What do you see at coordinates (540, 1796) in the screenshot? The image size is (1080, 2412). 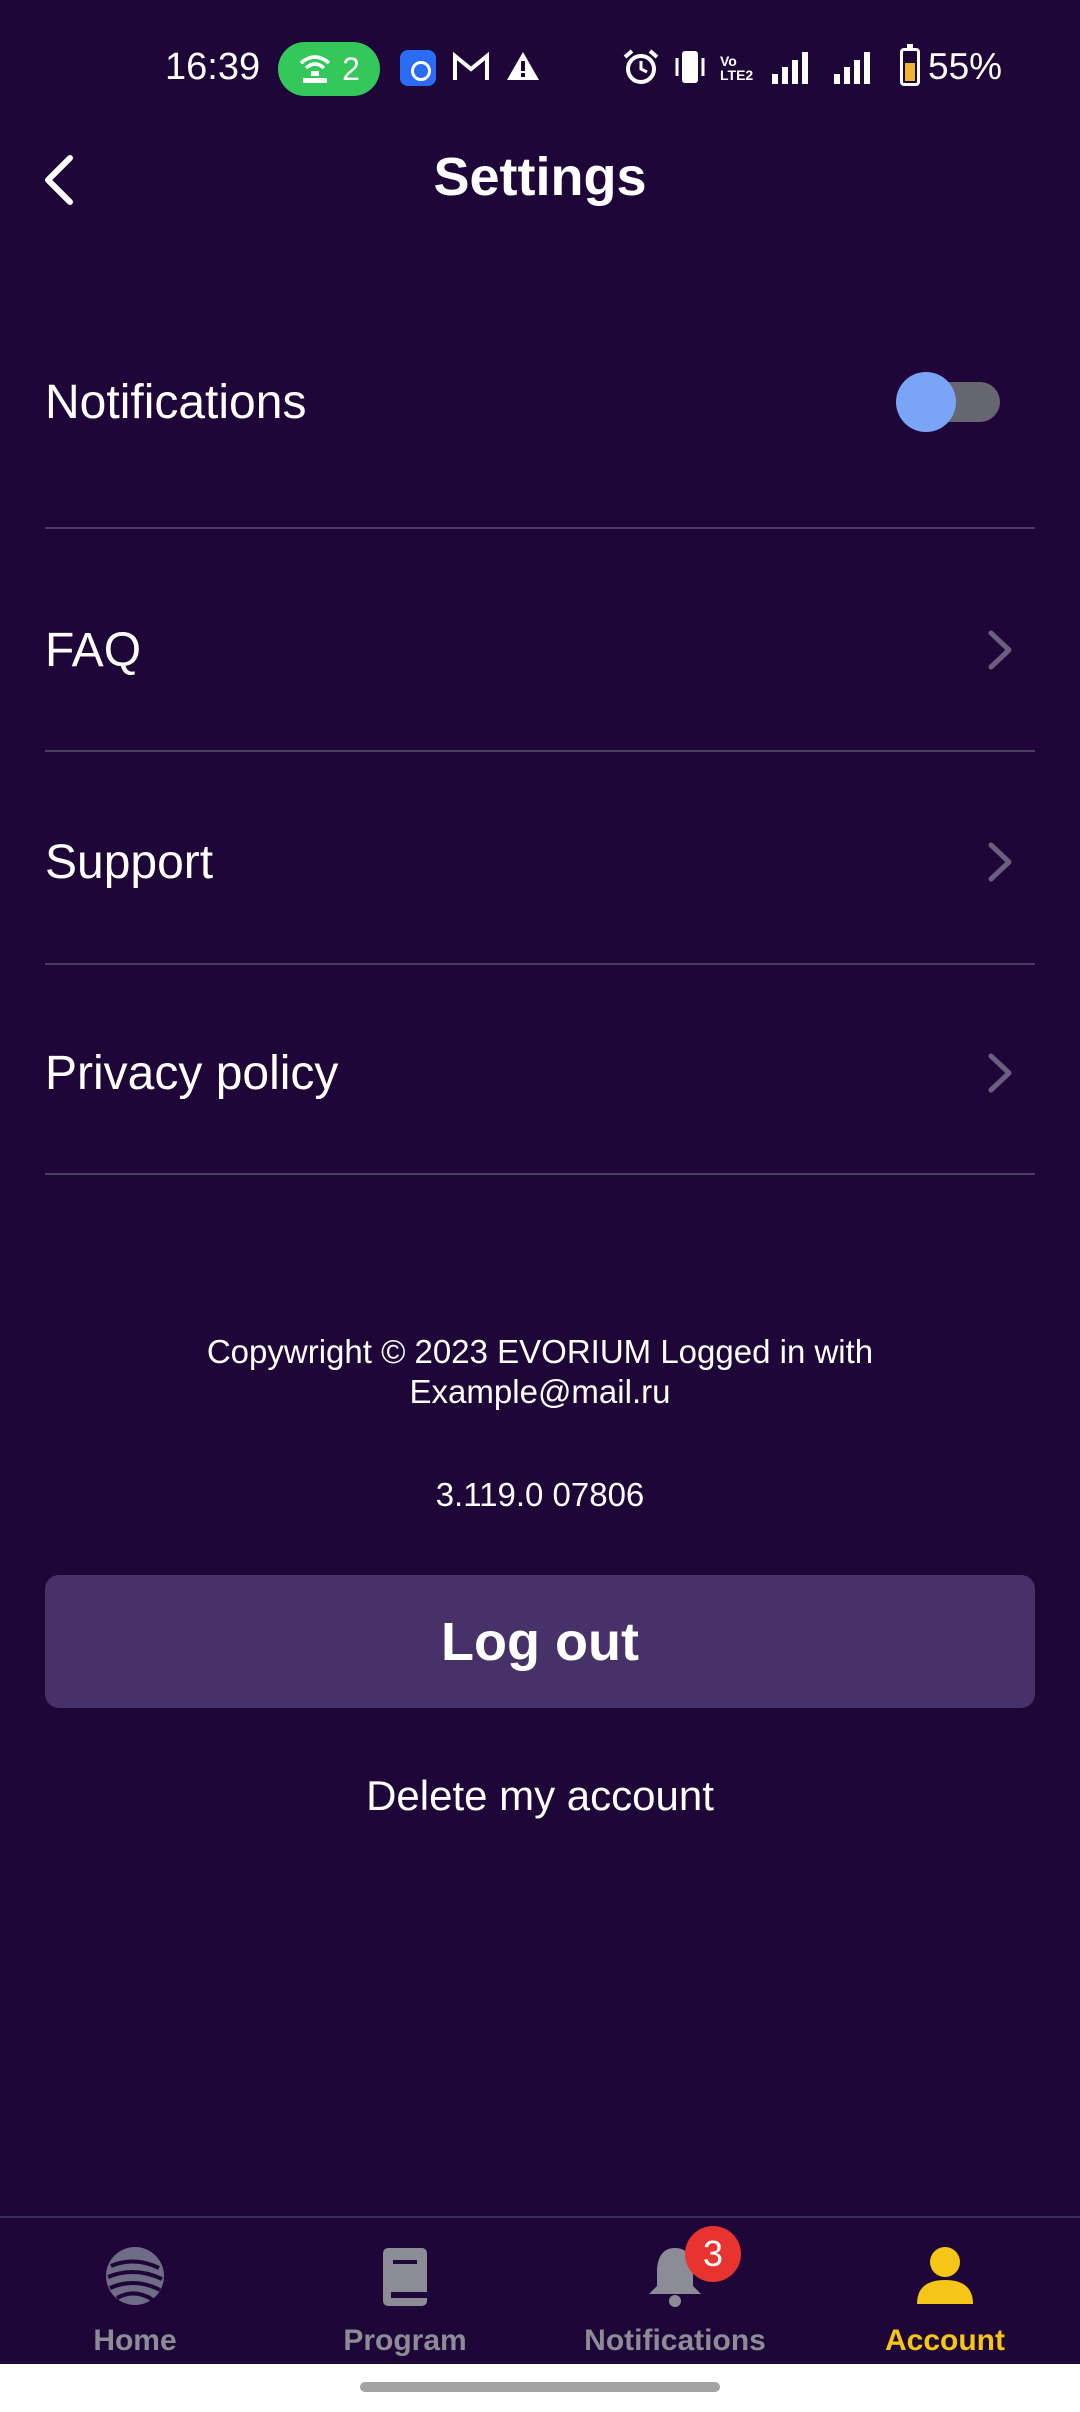 I see `delete-account-link: Delete my account` at bounding box center [540, 1796].